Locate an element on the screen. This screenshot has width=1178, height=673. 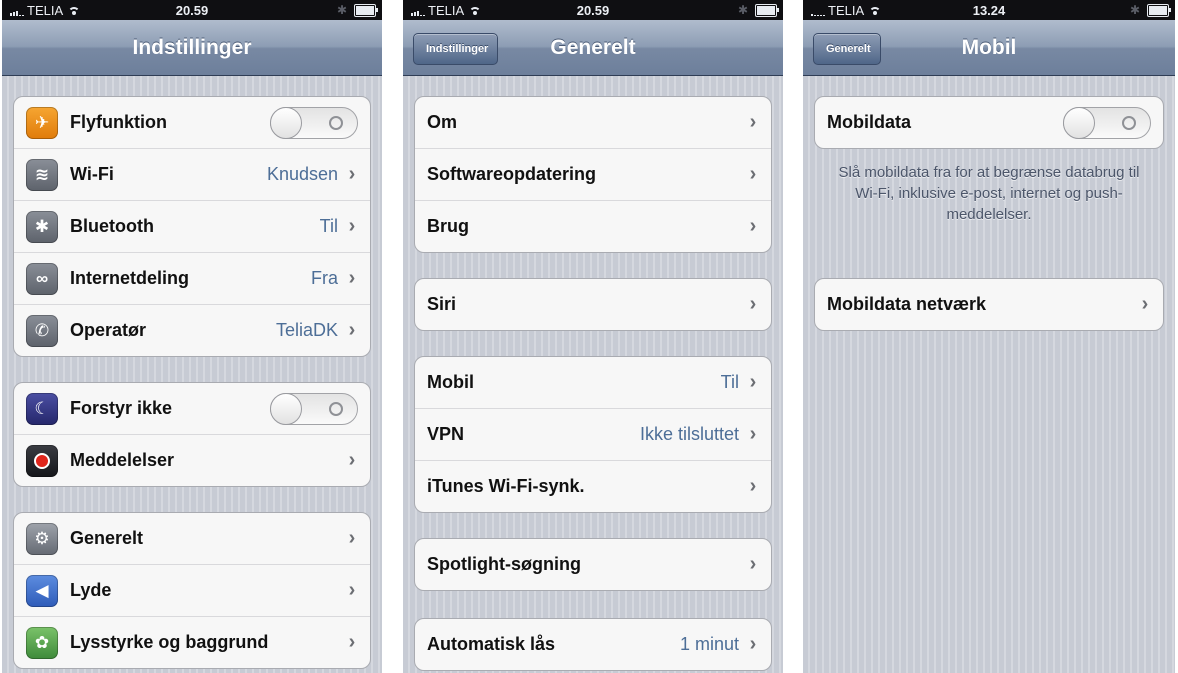
battery-icon is located at coordinates (767, 10).